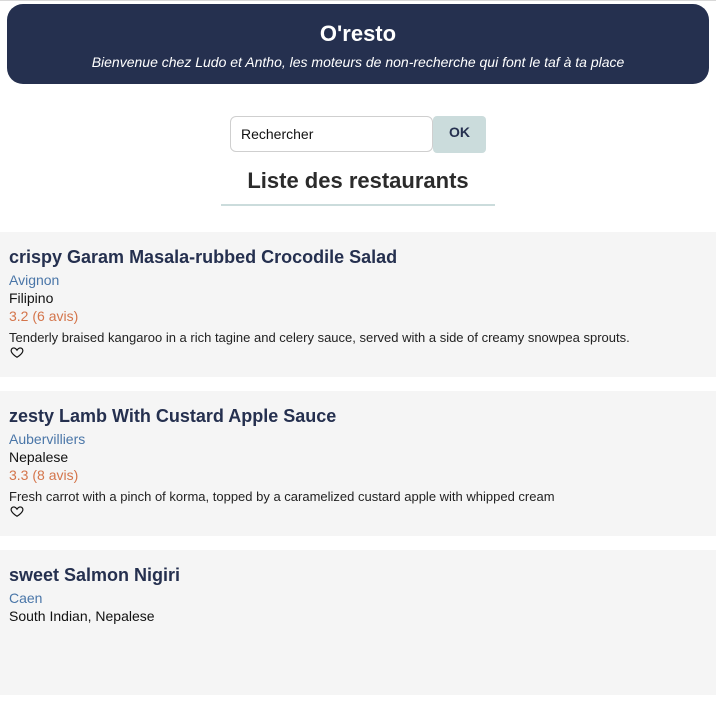  Describe the element at coordinates (331, 134) in the screenshot. I see `search-input` at that location.